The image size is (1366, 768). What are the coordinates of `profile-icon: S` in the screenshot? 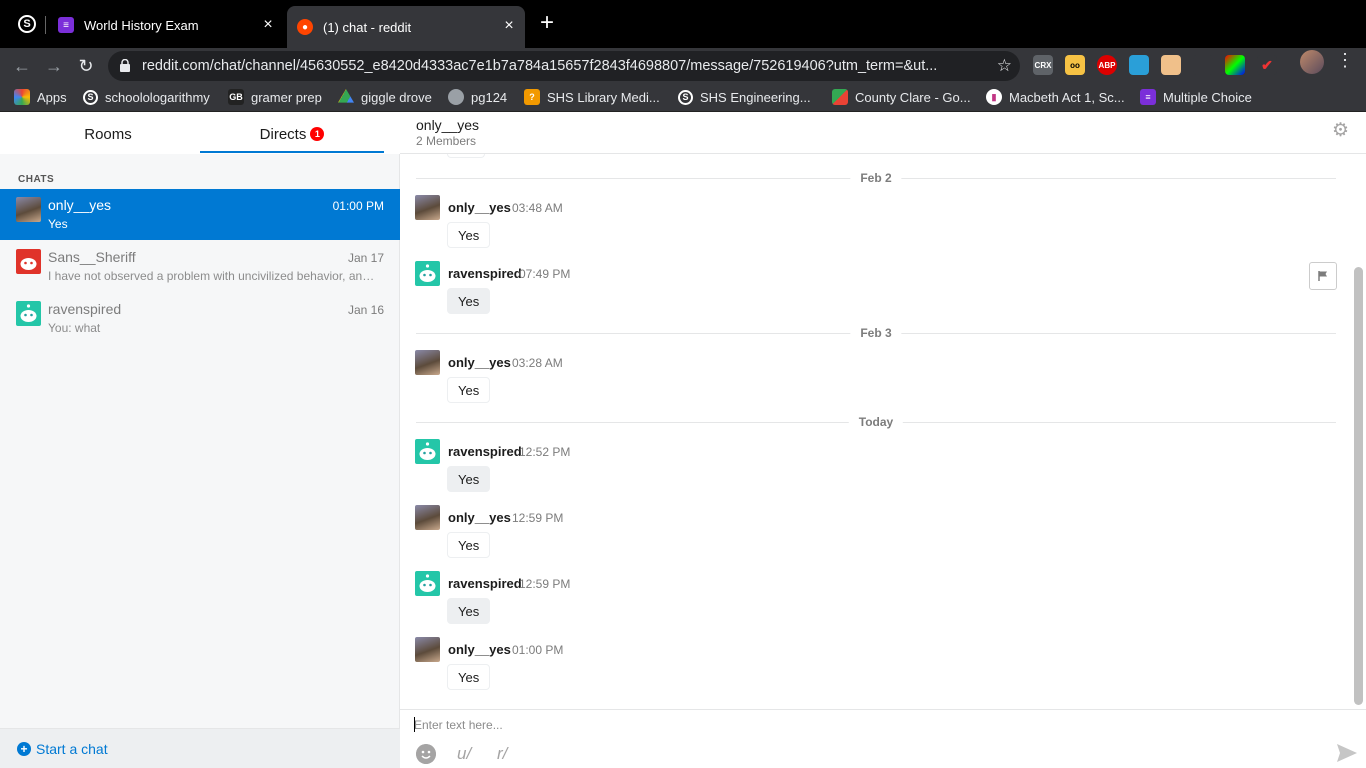 It's located at (27, 24).